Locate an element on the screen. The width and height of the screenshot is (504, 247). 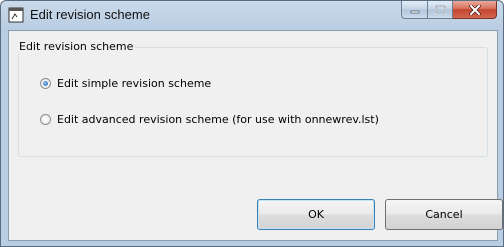
cancel-button: Cancel is located at coordinates (444, 214).